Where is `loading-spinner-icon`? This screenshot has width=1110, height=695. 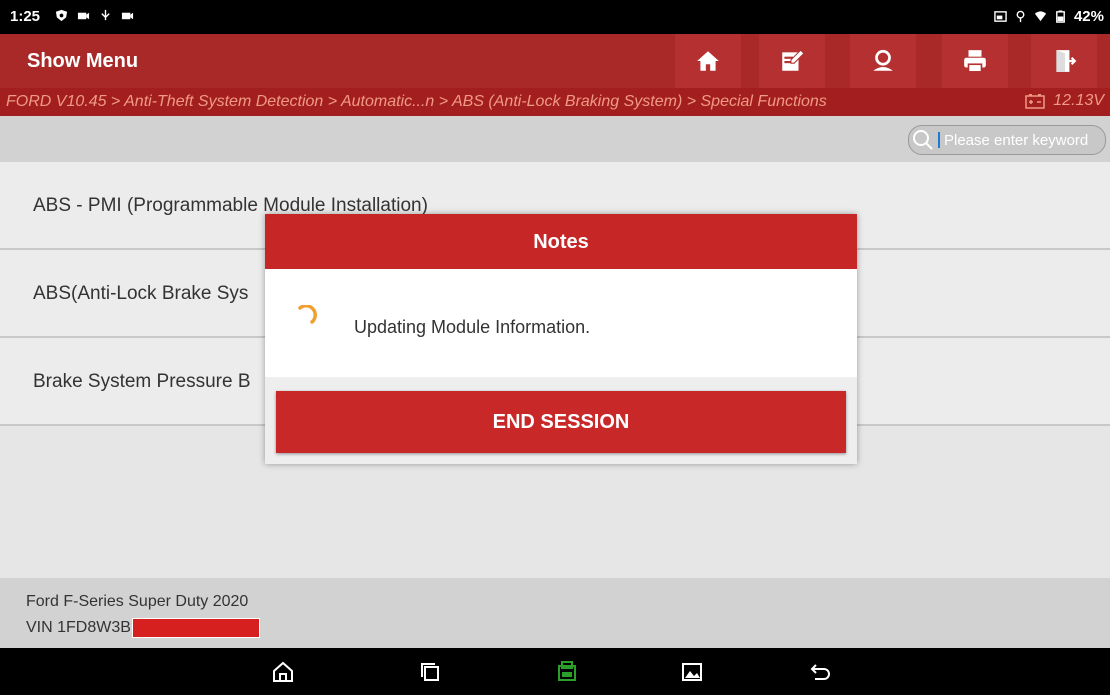 loading-spinner-icon is located at coordinates (307, 314).